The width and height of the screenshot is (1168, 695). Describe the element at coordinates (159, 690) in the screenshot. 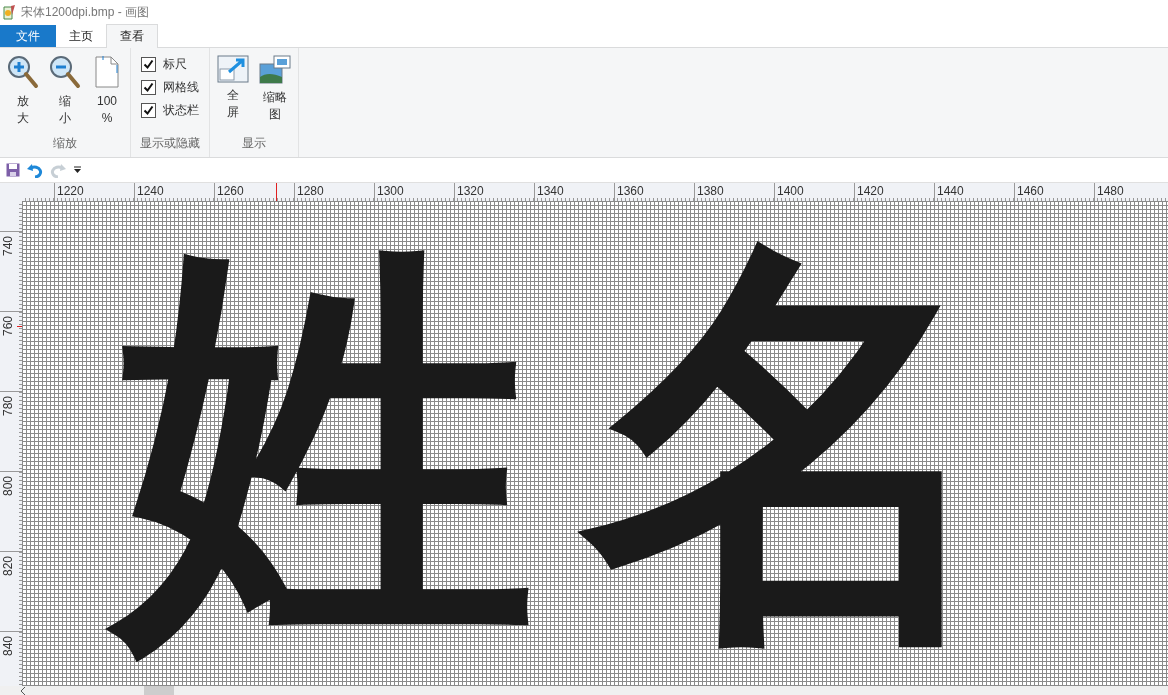

I see `scrollbar-thumb` at that location.